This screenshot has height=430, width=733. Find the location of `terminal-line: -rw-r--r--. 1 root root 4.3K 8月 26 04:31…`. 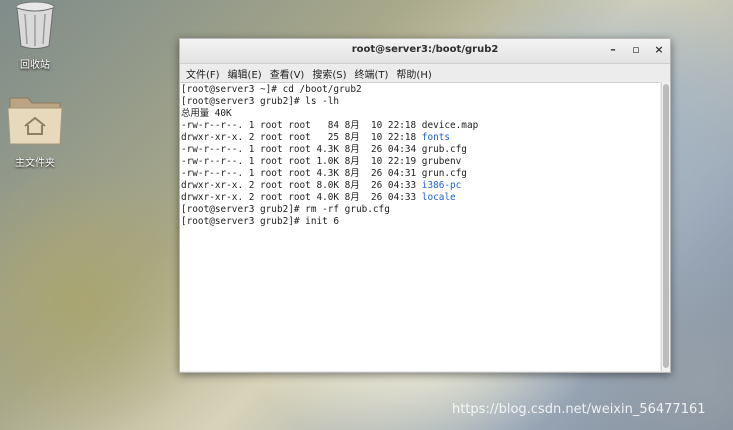

terminal-line: -rw-r--r--. 1 root root 4.3K 8月 26 04:31… is located at coordinates (420, 174).